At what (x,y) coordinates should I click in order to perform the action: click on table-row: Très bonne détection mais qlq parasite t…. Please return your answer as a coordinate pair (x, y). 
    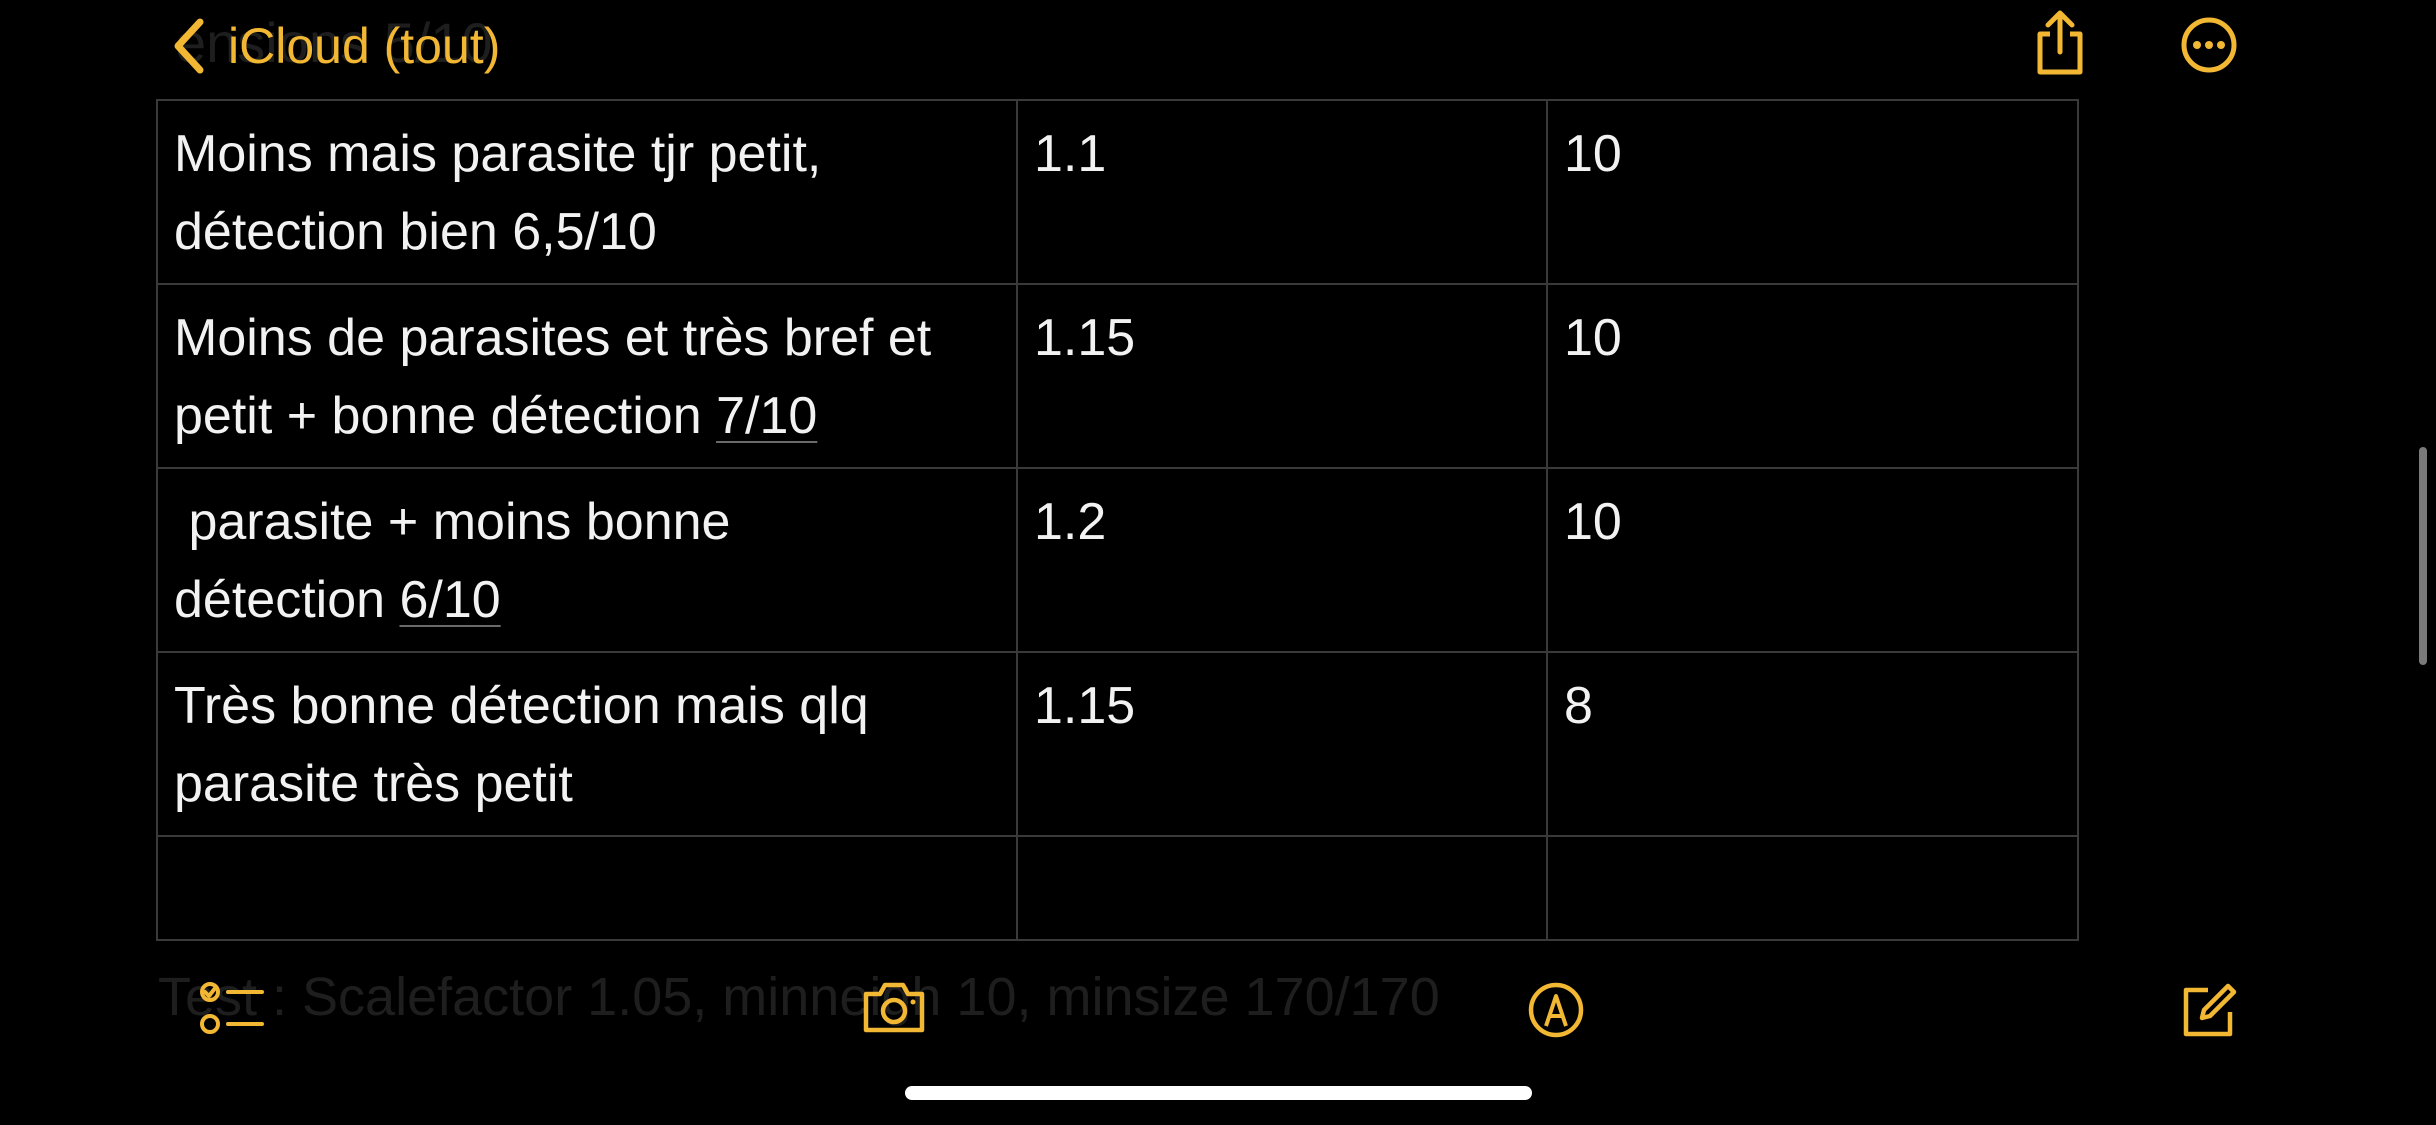
    Looking at the image, I should click on (1117, 744).